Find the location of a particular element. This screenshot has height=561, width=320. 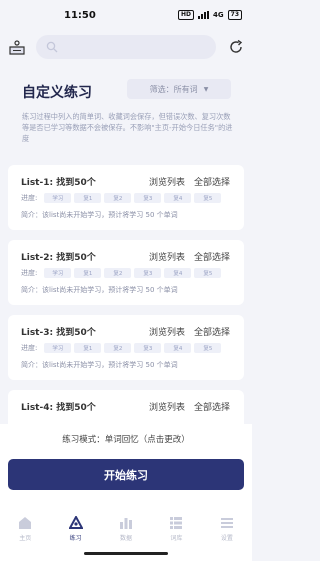

tab-wordbank: 词库 is located at coordinates (176, 533).